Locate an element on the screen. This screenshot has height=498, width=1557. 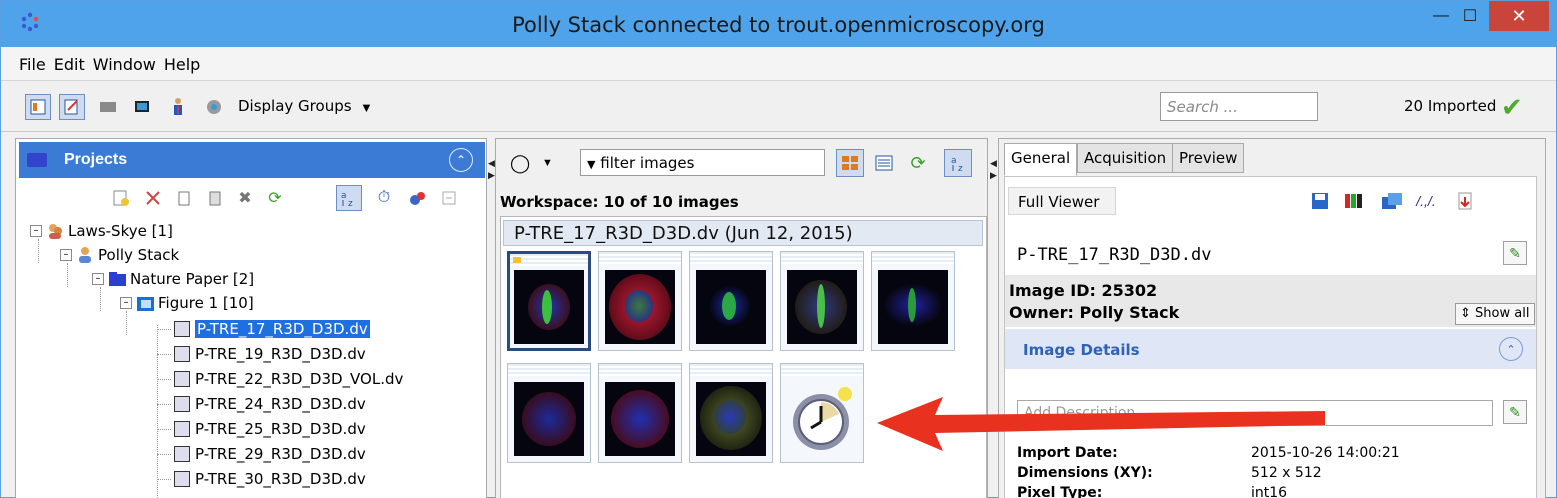
tree-view-icon is located at coordinates (38, 107).